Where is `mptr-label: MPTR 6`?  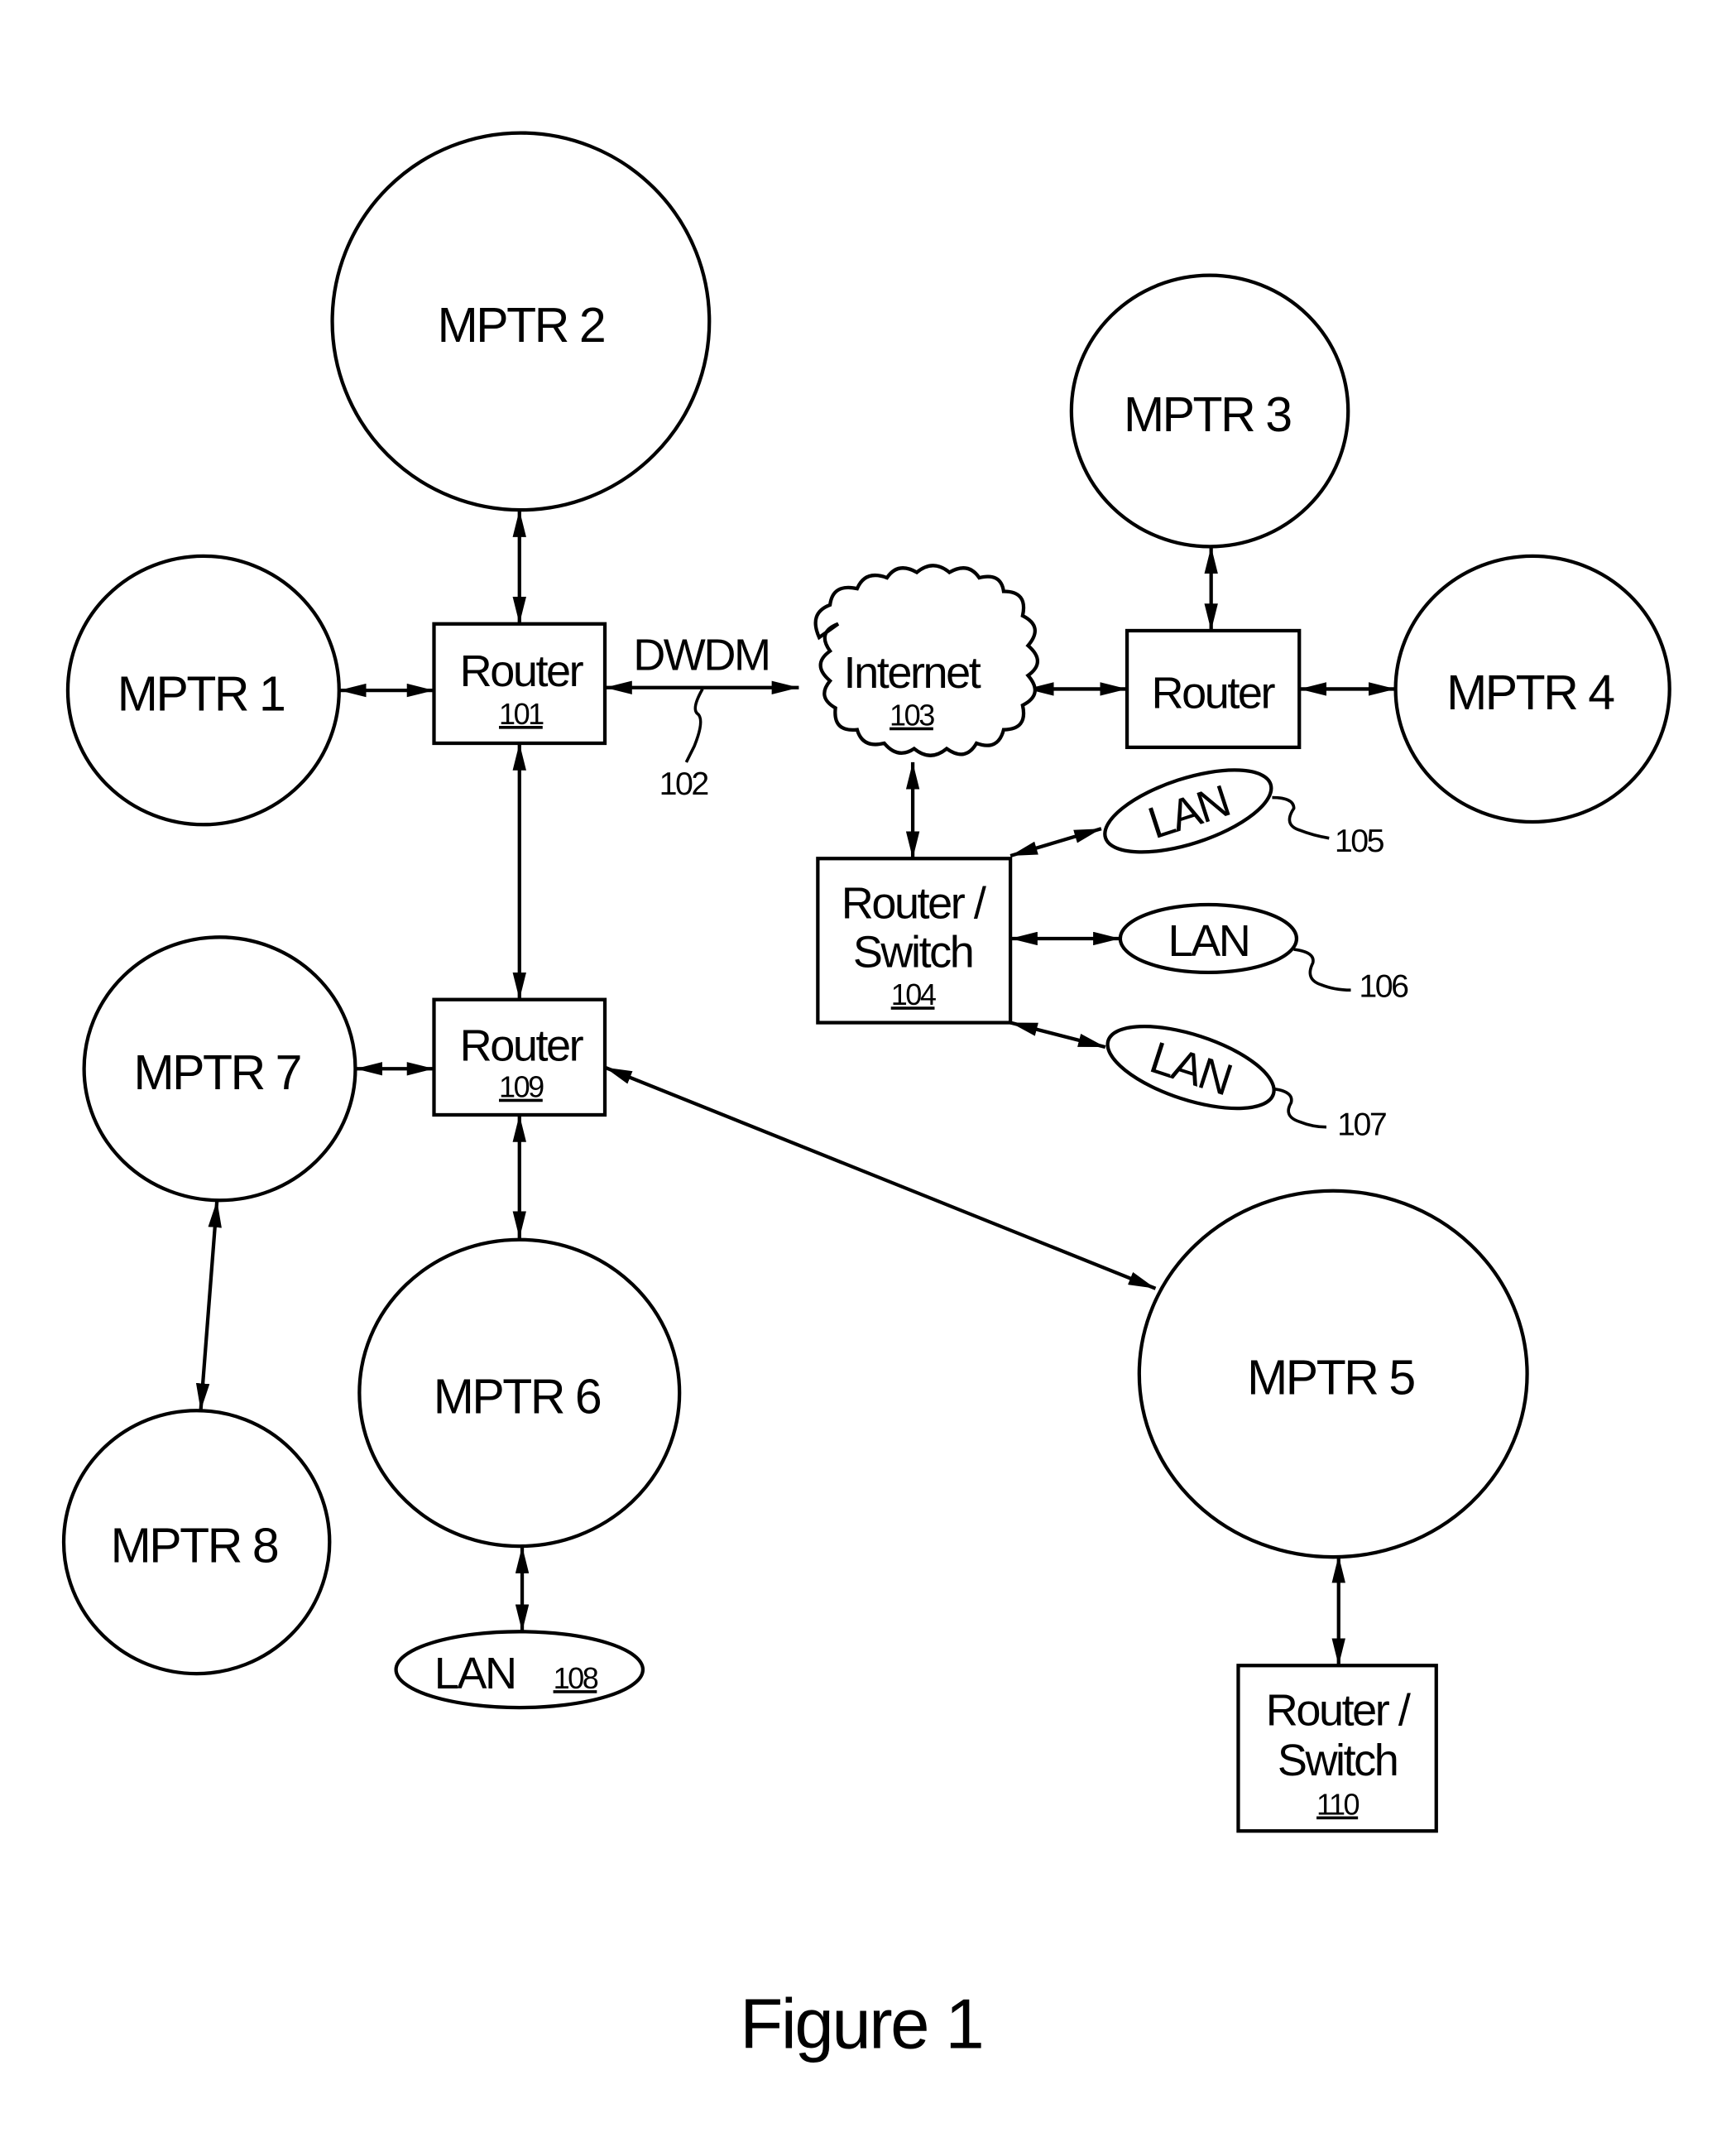
mptr-label: MPTR 6 is located at coordinates (517, 1396).